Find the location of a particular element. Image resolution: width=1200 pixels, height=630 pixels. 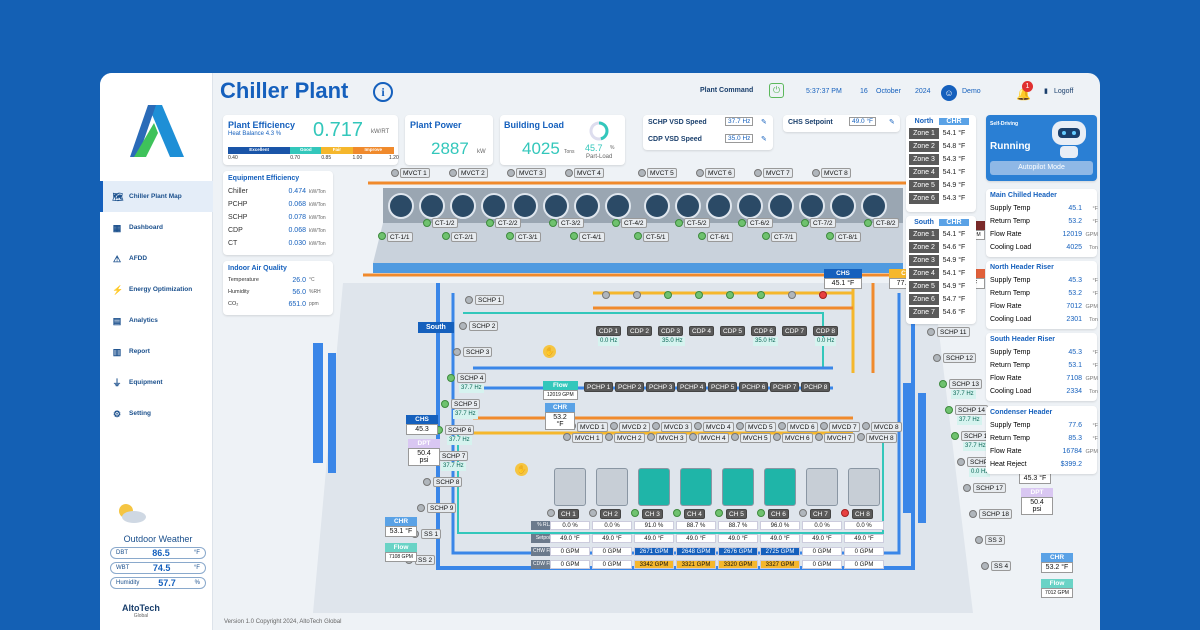

pchp-tag: PCHP 3 is located at coordinates (661, 387).